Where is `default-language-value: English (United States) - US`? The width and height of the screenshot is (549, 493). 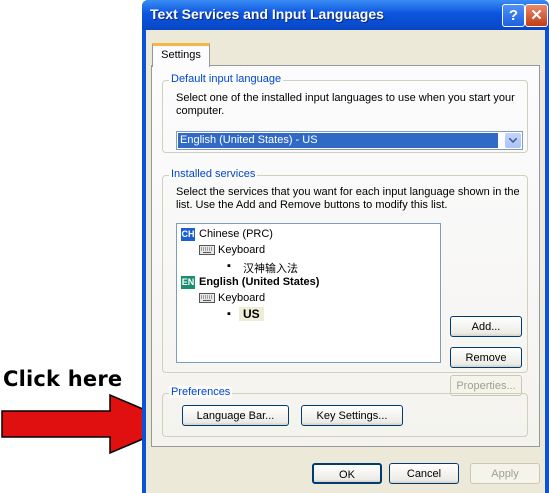 default-language-value: English (United States) - US is located at coordinates (338, 140).